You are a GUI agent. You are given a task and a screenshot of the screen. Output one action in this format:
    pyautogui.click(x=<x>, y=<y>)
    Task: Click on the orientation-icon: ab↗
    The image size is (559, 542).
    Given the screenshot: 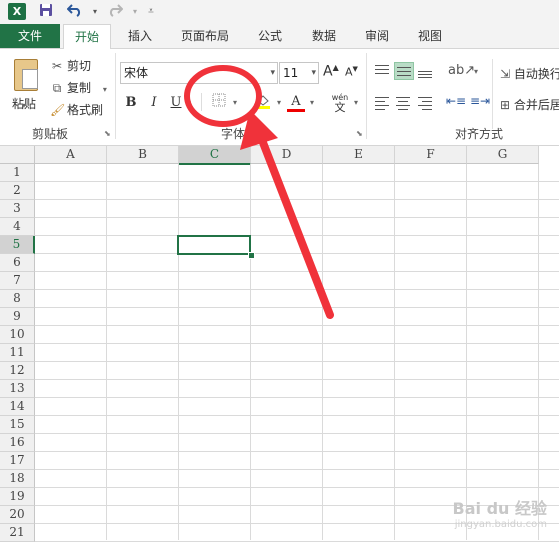 What is the action you would take?
    pyautogui.click(x=461, y=70)
    